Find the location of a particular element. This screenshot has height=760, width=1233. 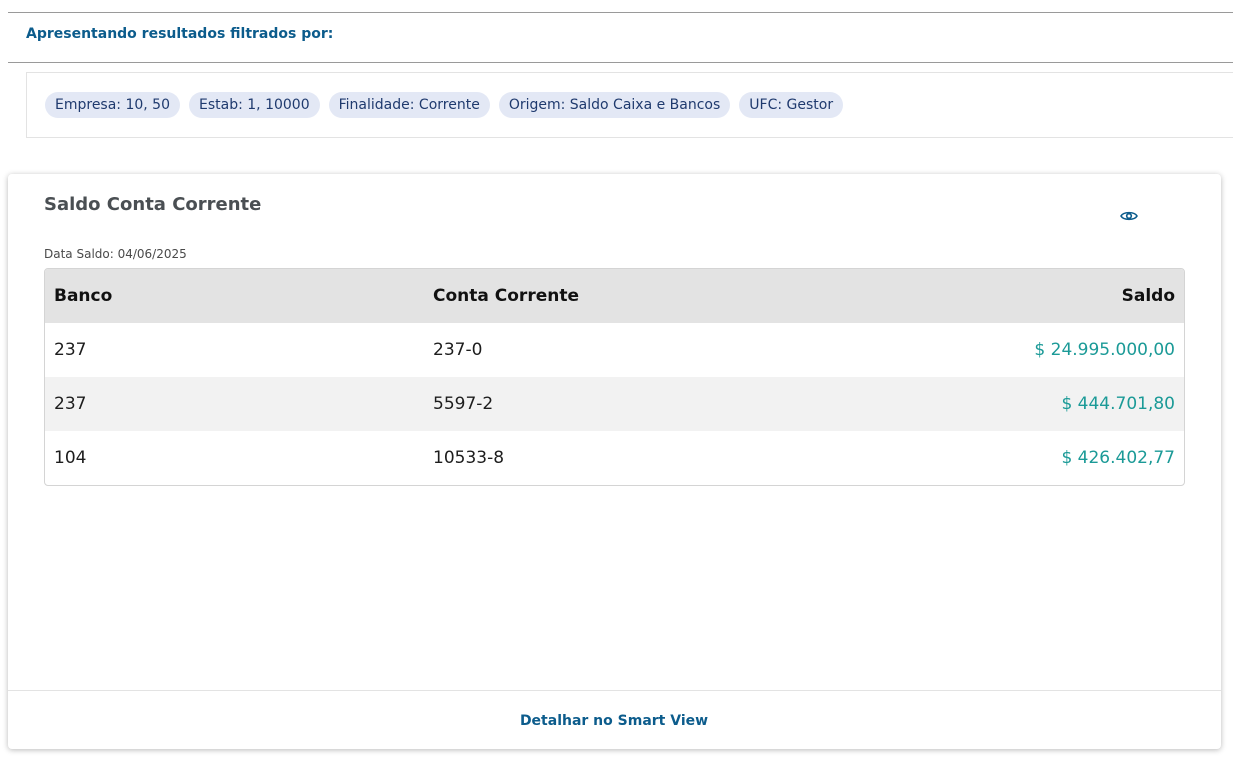

filter-chip-empresa: Empresa: 10, 50 is located at coordinates (113, 105).